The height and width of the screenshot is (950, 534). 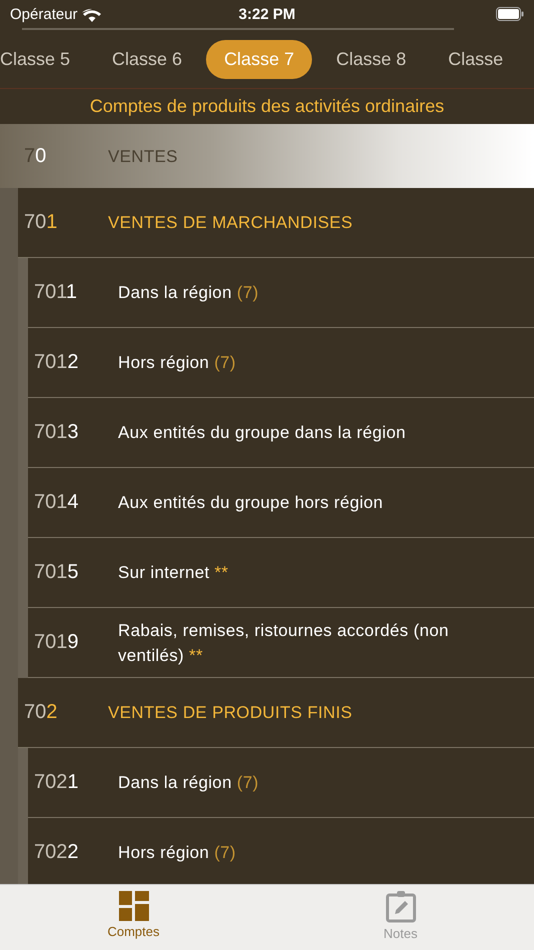 I want to click on account-row: 7021 Dans la région (7), so click(x=281, y=783).